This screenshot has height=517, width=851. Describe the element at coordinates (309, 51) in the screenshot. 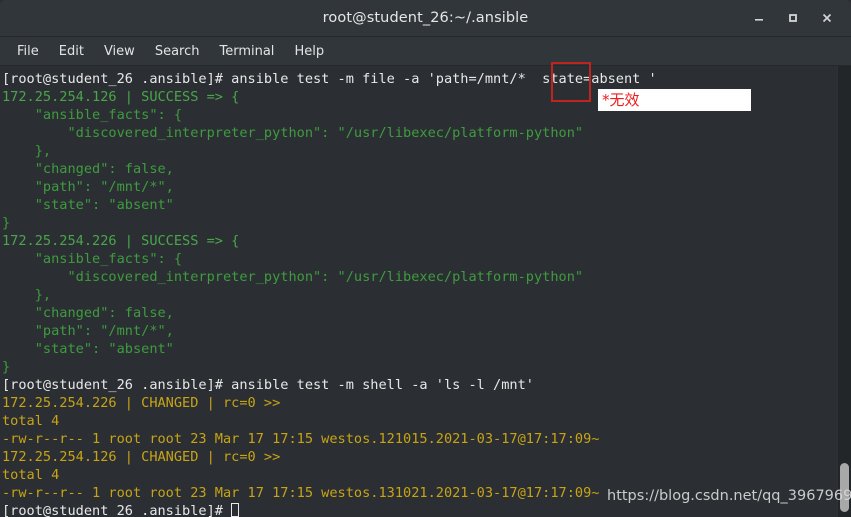

I see `menu-item-help: Help` at that location.